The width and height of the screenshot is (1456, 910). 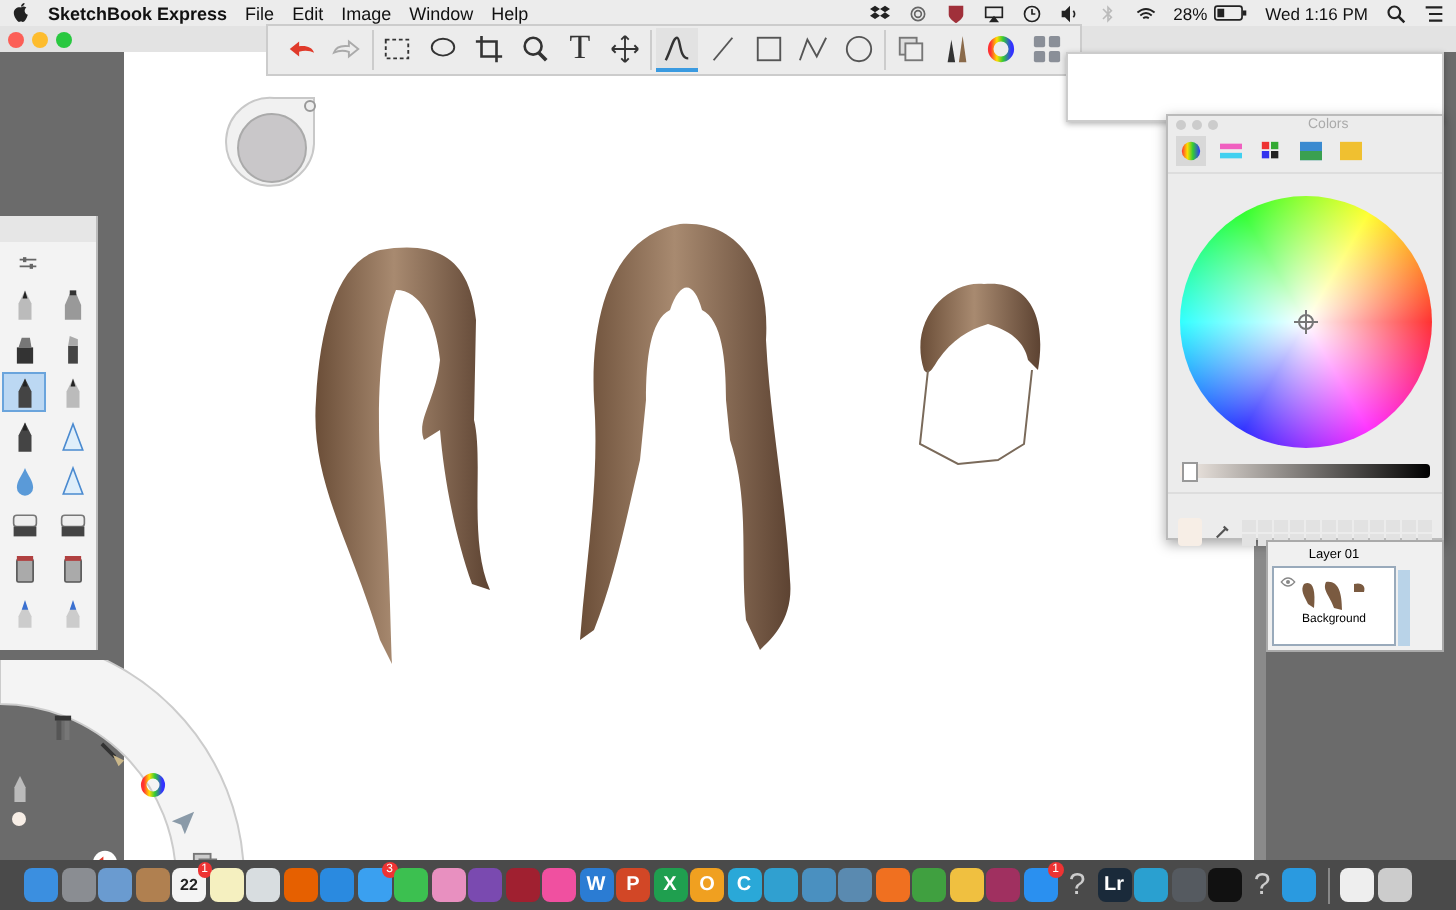 What do you see at coordinates (813, 48) in the screenshot?
I see `zigzag-line-icon` at bounding box center [813, 48].